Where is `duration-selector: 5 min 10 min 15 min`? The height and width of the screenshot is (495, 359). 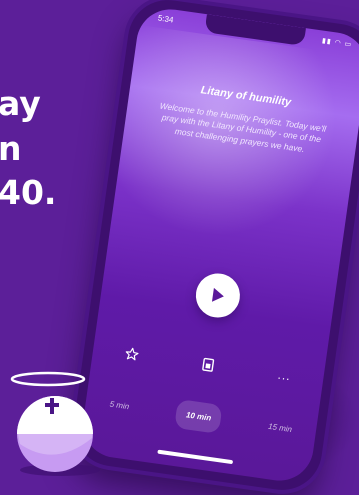
duration-selector: 5 min 10 min 15 min is located at coordinates (201, 416).